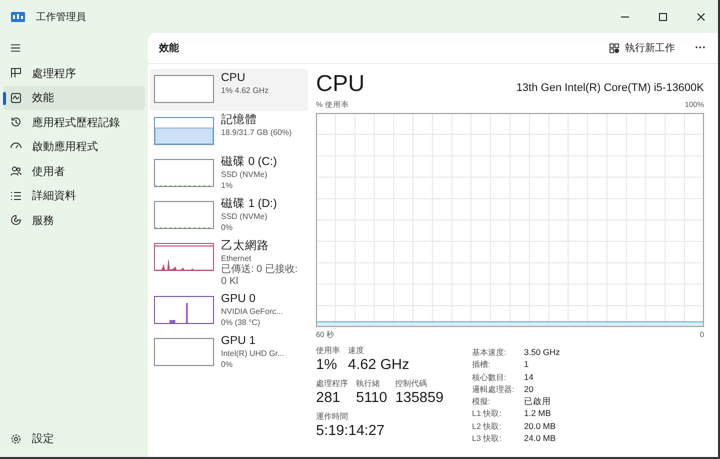  What do you see at coordinates (329, 398) in the screenshot?
I see `stat-value: 281` at bounding box center [329, 398].